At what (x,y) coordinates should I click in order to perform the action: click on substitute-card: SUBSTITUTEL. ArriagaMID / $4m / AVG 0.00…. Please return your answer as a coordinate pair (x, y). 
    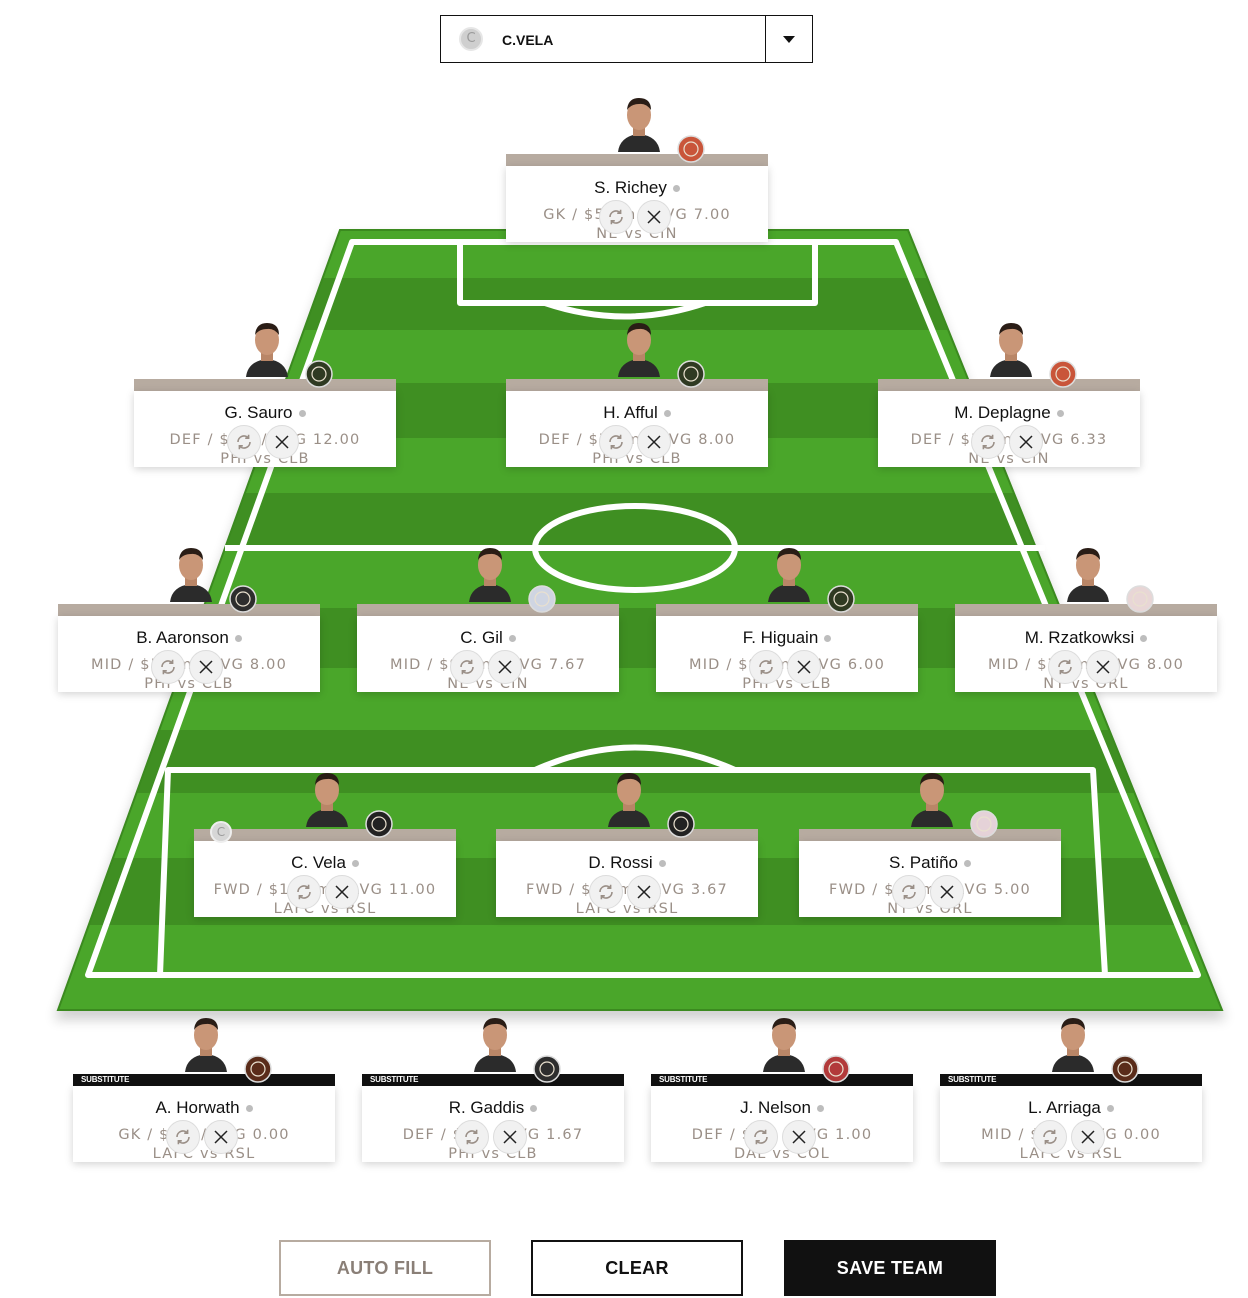
    Looking at the image, I should click on (1071, 1087).